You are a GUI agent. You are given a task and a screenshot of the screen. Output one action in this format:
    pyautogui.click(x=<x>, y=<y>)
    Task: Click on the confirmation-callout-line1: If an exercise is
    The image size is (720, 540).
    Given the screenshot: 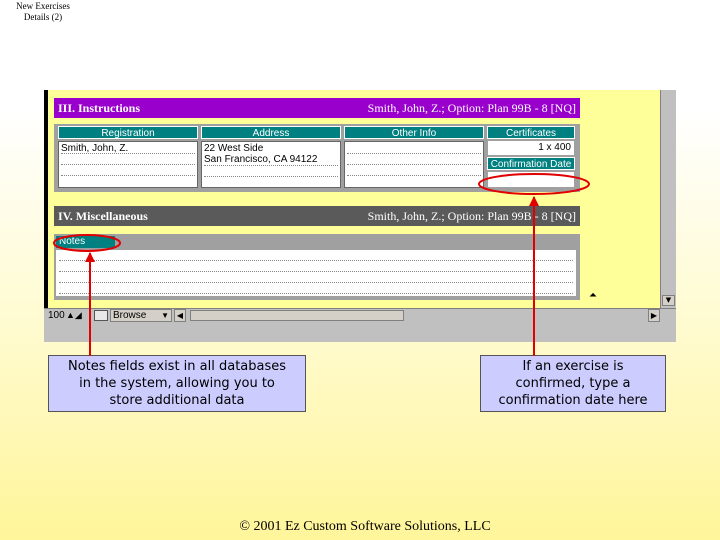 What is the action you would take?
    pyautogui.click(x=573, y=366)
    